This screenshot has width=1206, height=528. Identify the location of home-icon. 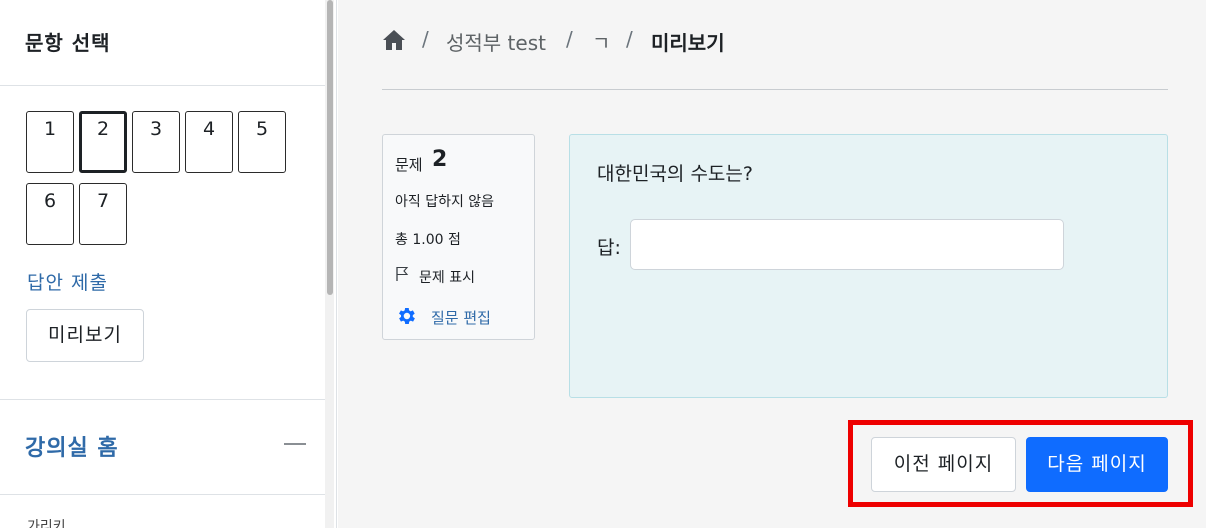
(394, 40).